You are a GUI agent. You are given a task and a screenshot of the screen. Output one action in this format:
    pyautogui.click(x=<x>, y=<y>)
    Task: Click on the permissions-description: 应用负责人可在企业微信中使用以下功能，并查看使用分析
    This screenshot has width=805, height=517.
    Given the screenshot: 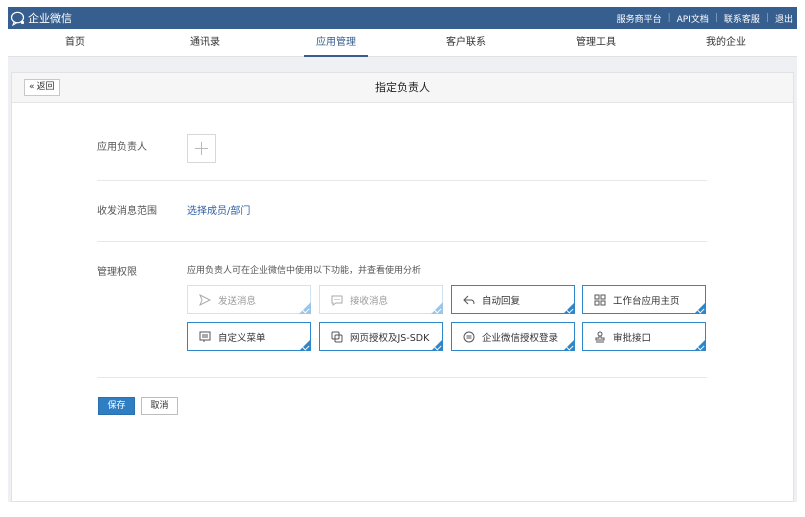 What is the action you would take?
    pyautogui.click(x=304, y=271)
    